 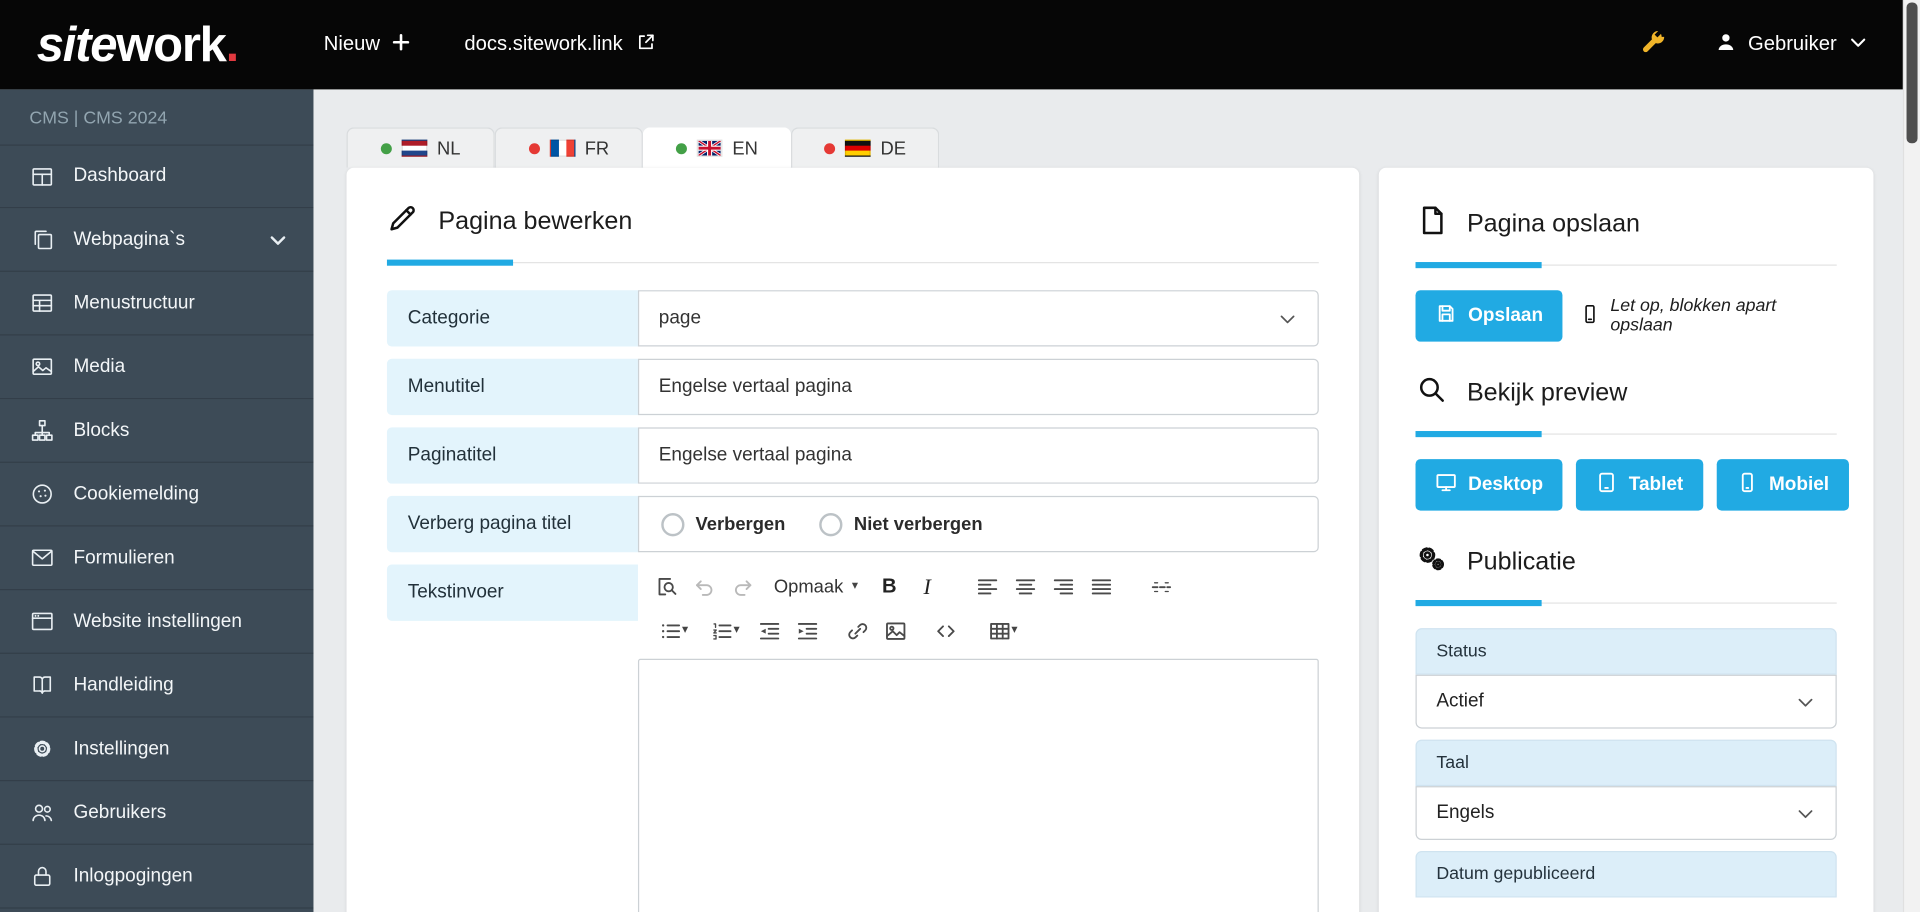 I want to click on menutitel-label: Menutitel, so click(x=512, y=387).